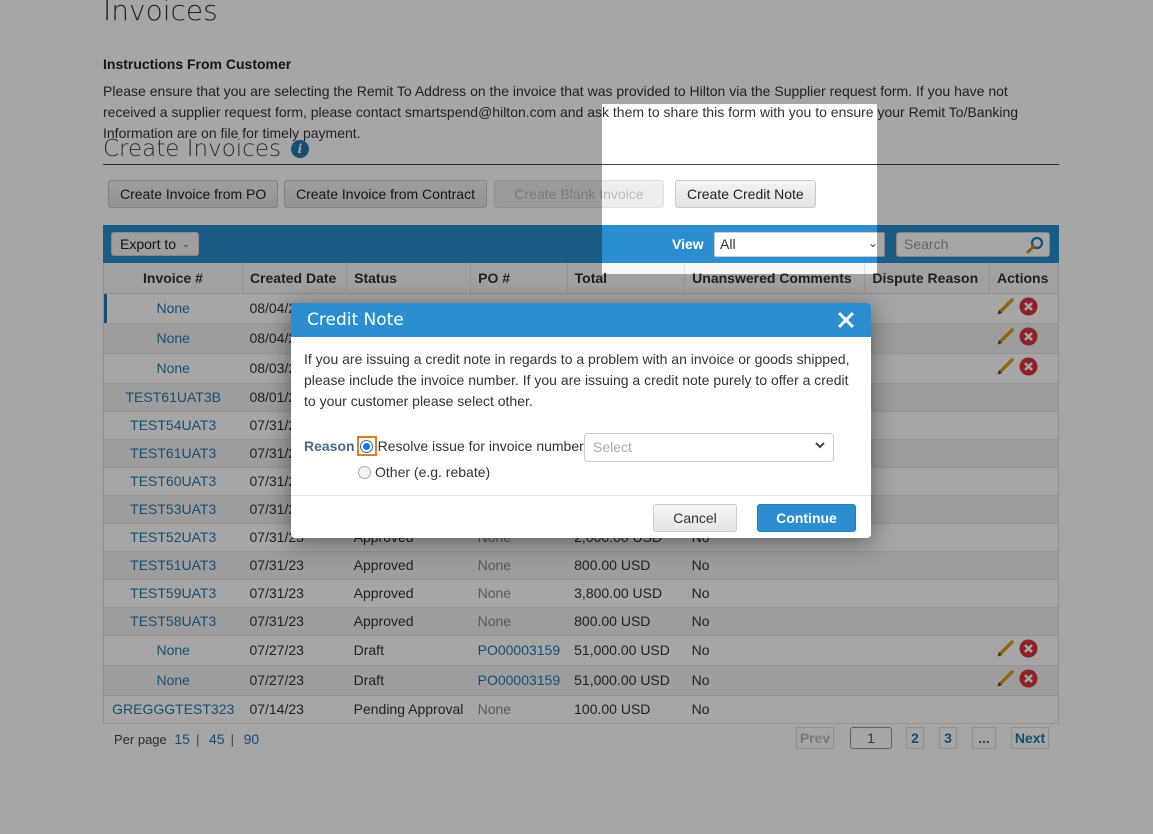  What do you see at coordinates (432, 472) in the screenshot?
I see `radio-other-label: Other (e.g. rebate)` at bounding box center [432, 472].